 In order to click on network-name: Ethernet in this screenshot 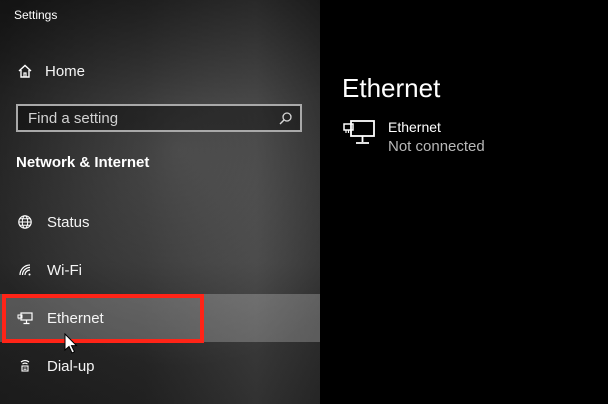, I will do `click(414, 127)`.